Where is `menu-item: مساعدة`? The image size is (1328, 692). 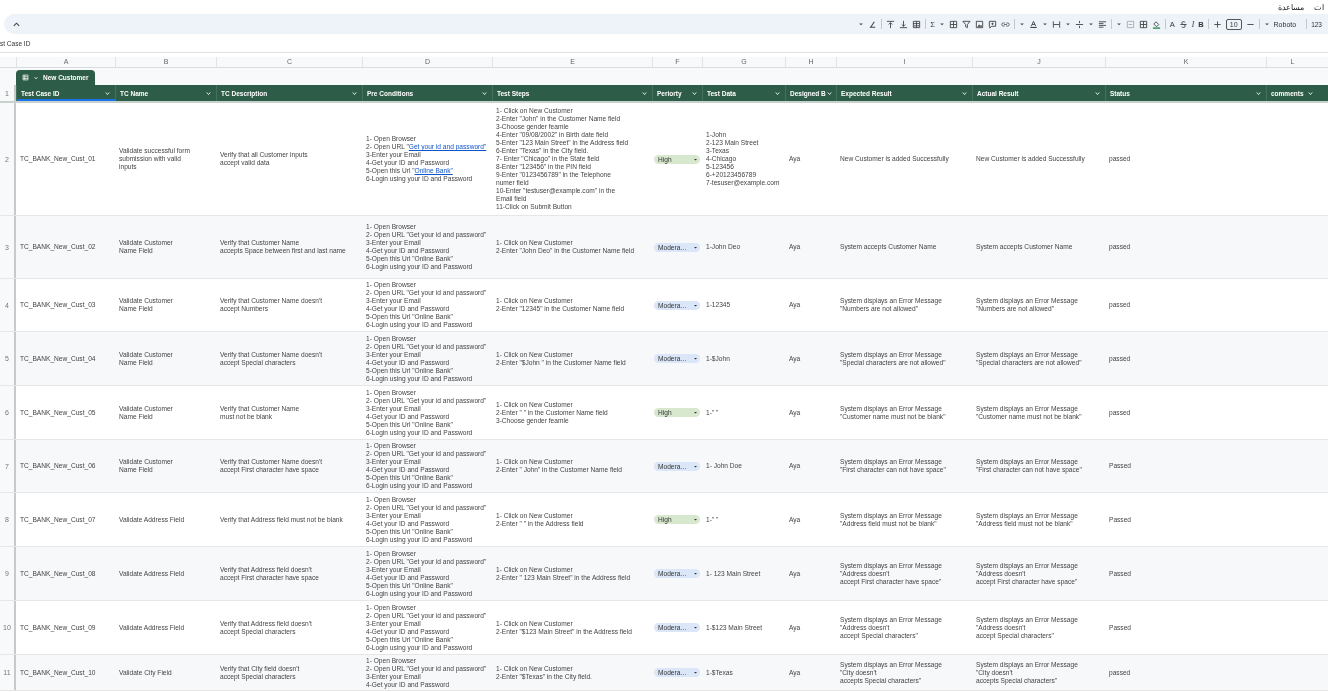
menu-item: مساعدة is located at coordinates (1291, 7).